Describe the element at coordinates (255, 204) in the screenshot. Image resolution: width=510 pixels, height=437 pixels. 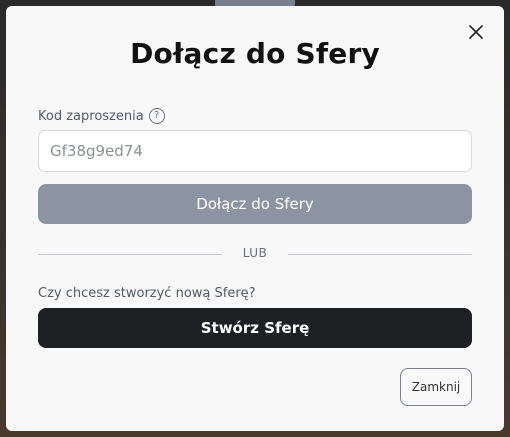
I see `join-sphere-button: Dołącz do Sfery` at that location.